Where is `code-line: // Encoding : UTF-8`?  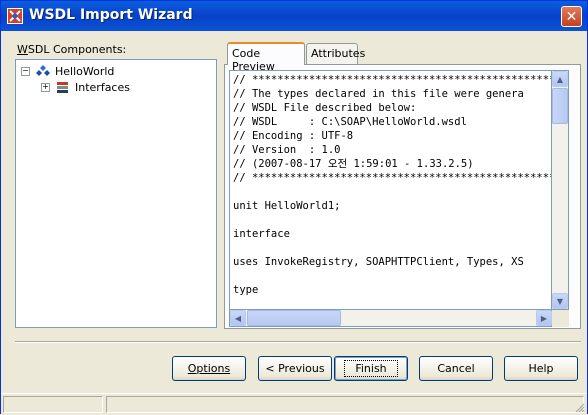 code-line: // Encoding : UTF-8 is located at coordinates (293, 136).